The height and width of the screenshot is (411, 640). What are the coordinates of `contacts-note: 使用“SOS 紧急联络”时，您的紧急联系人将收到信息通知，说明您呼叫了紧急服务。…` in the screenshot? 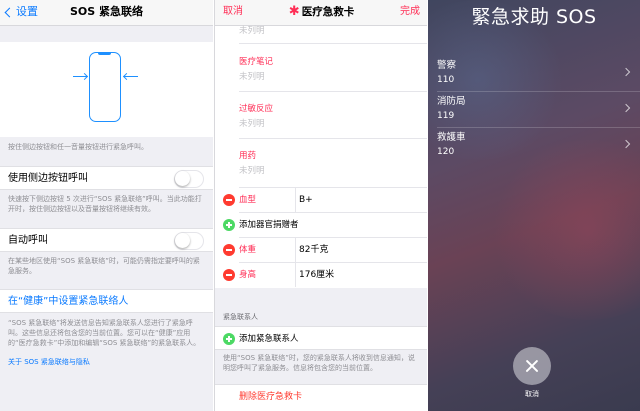 It's located at (319, 363).